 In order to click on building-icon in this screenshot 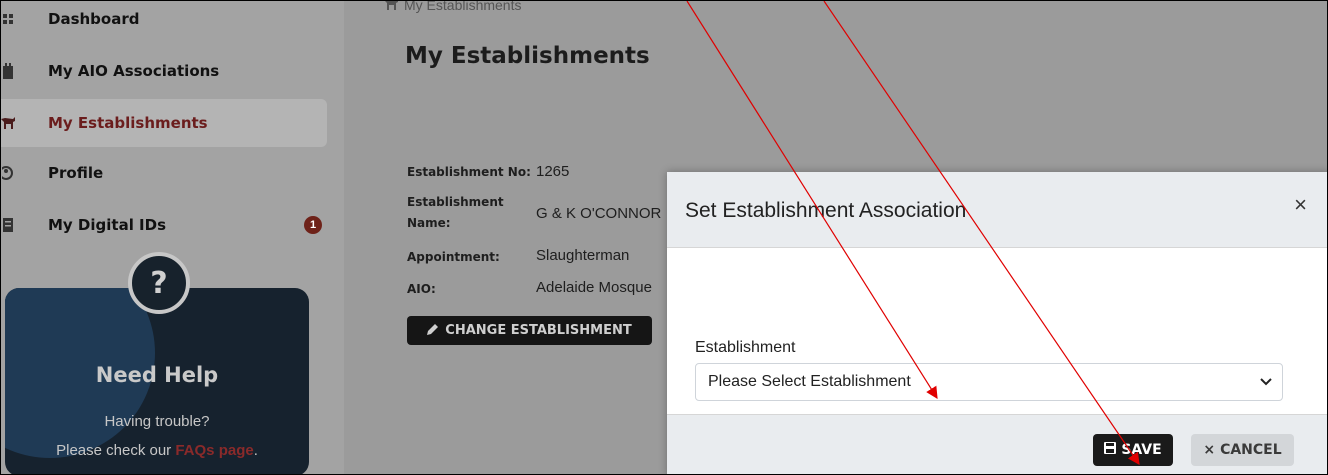, I will do `click(8, 71)`.